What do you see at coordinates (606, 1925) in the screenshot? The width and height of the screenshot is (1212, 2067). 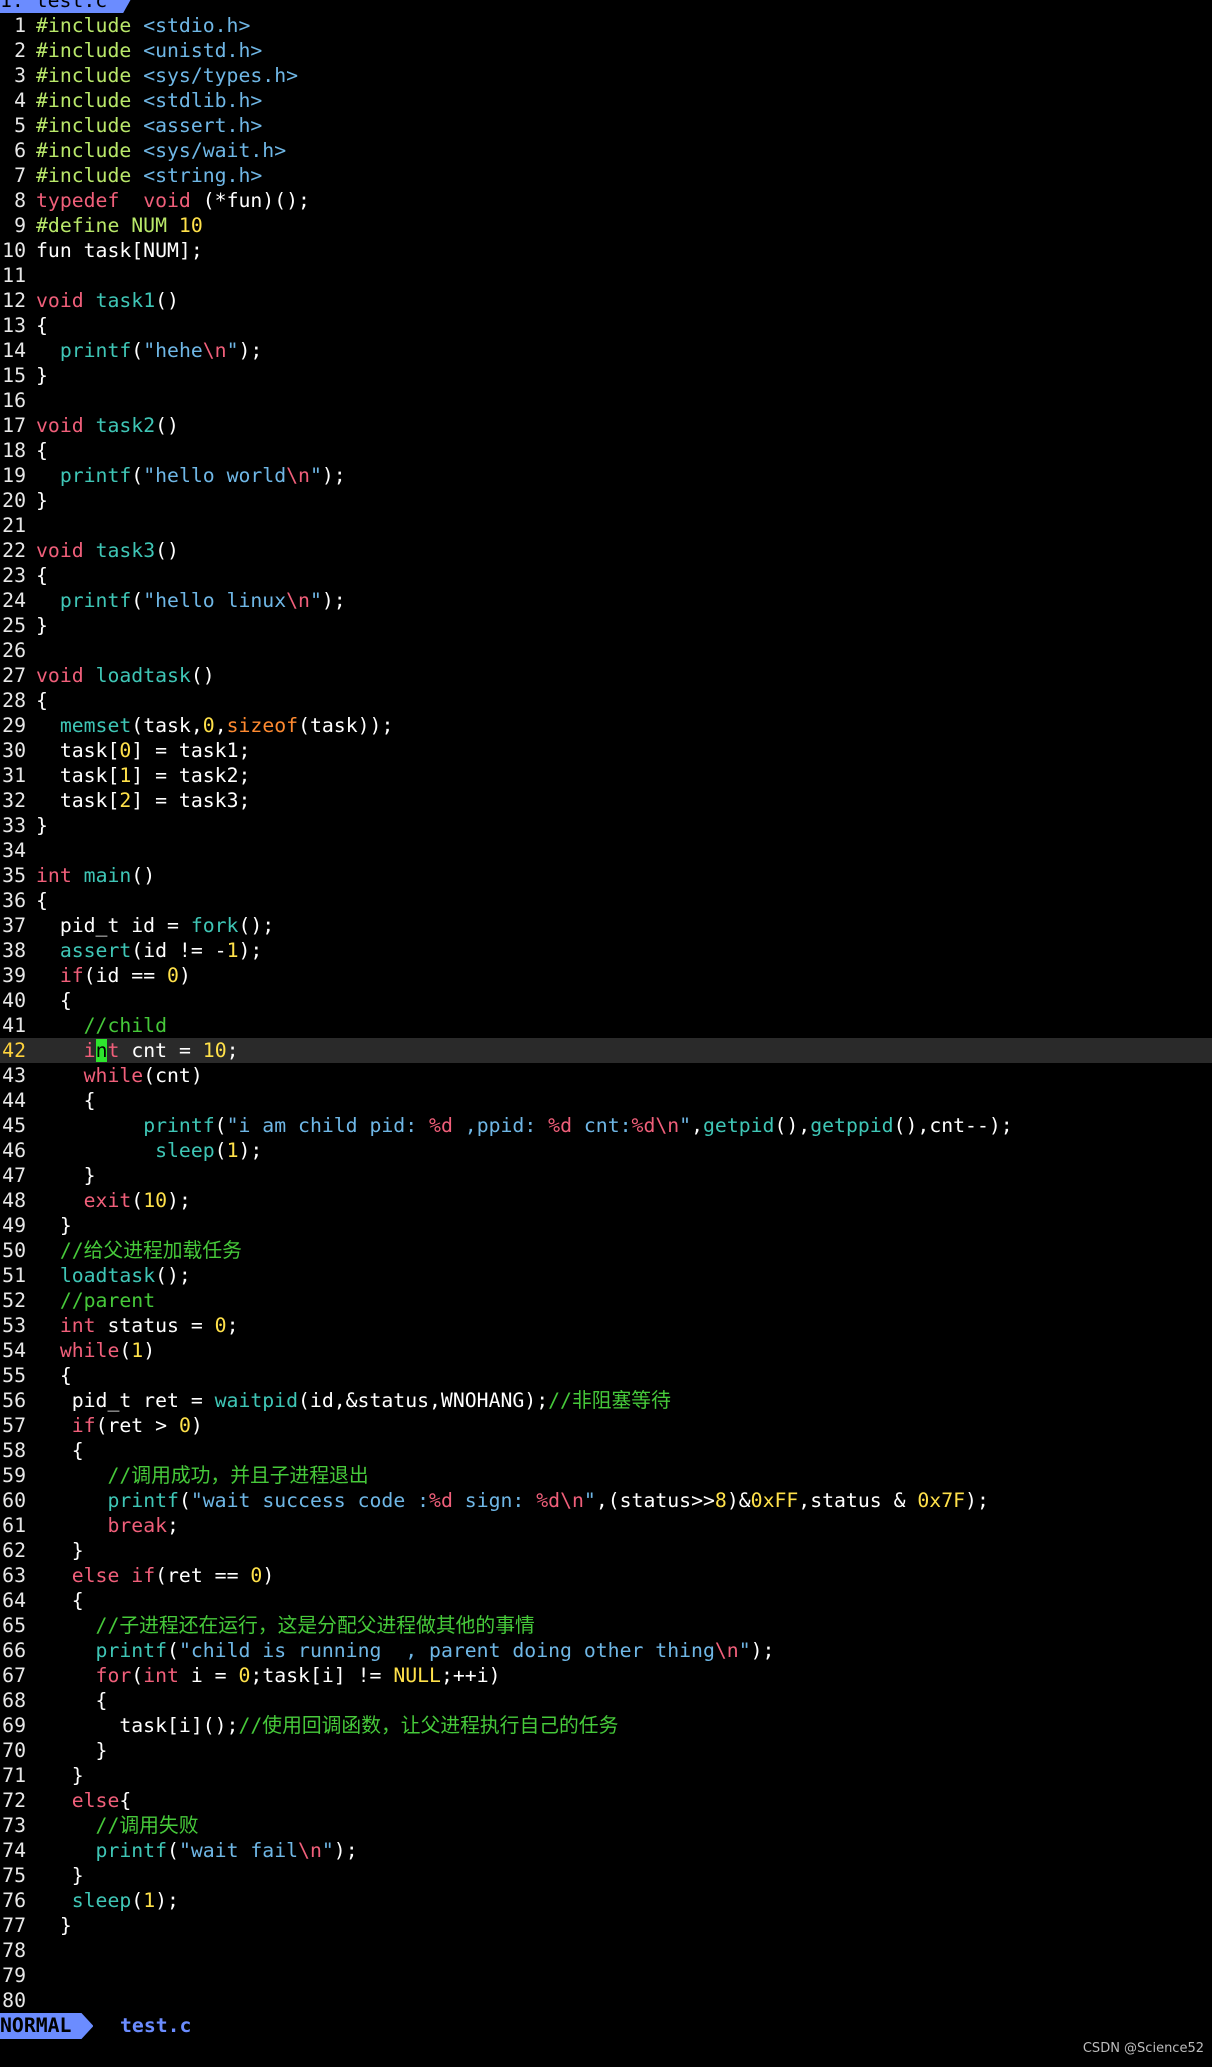 I see `code-line: 77 }` at bounding box center [606, 1925].